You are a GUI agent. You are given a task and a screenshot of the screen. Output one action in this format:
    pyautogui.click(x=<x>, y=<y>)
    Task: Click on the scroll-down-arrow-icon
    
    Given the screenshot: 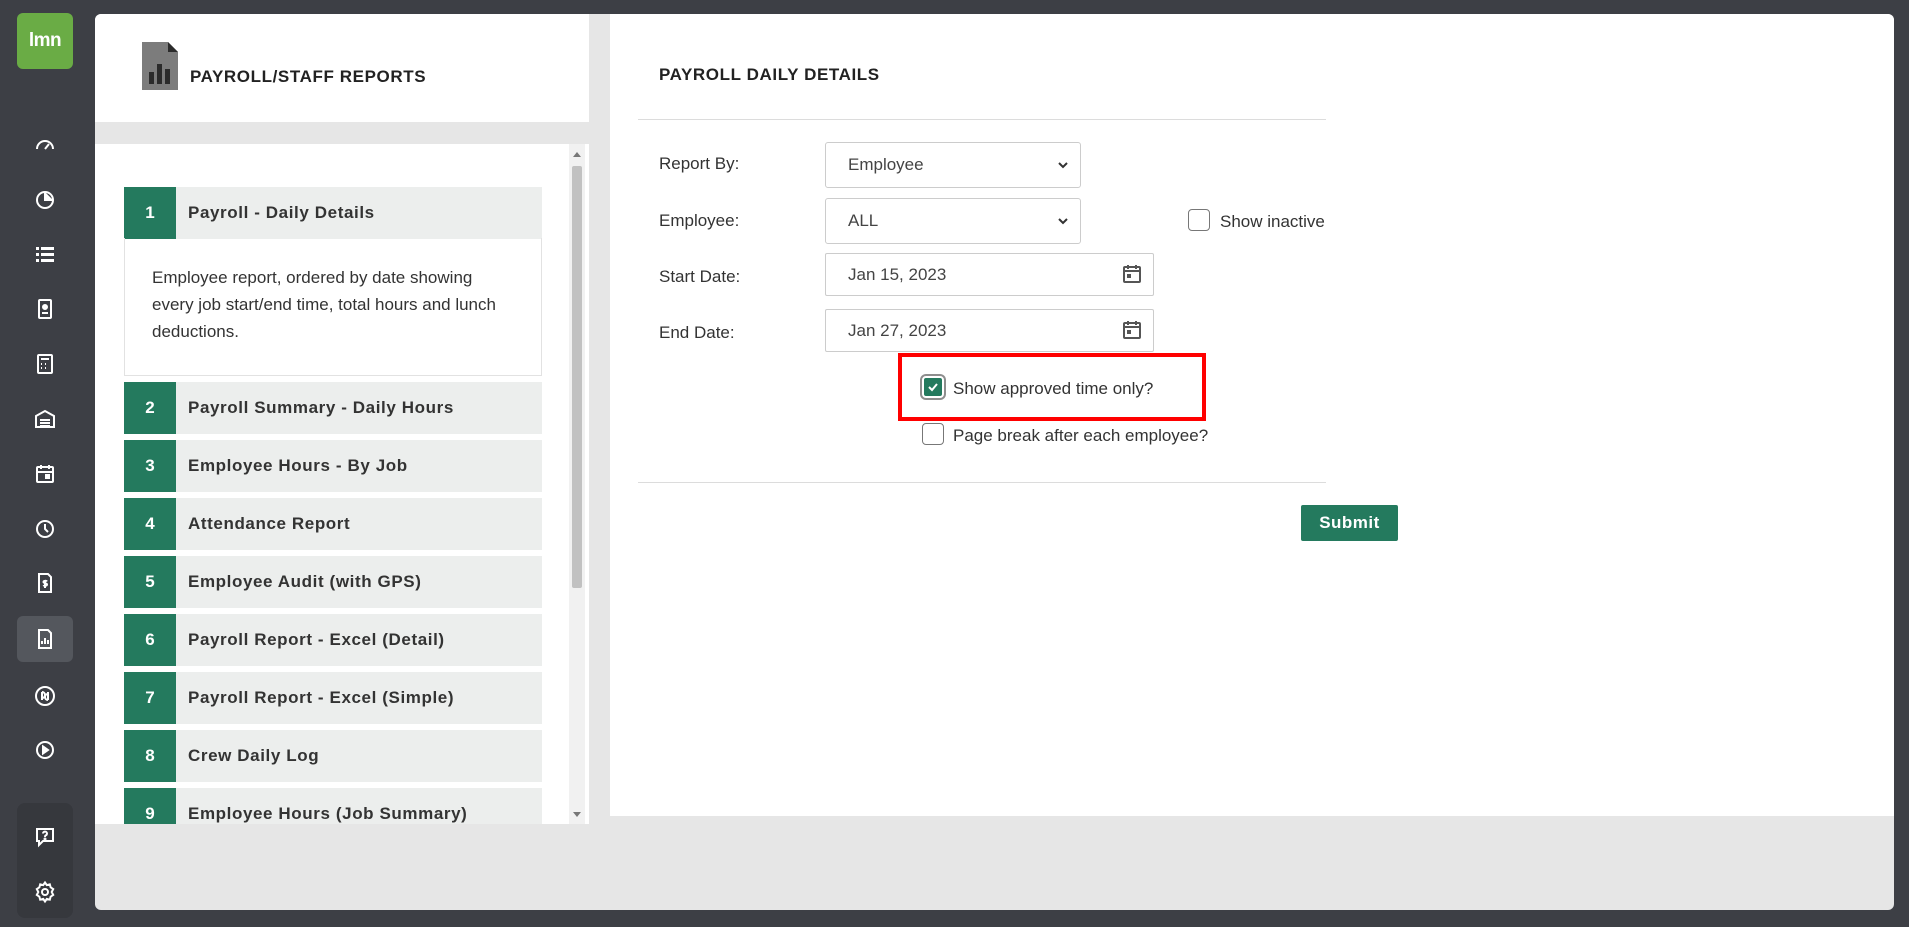 What is the action you would take?
    pyautogui.click(x=577, y=814)
    